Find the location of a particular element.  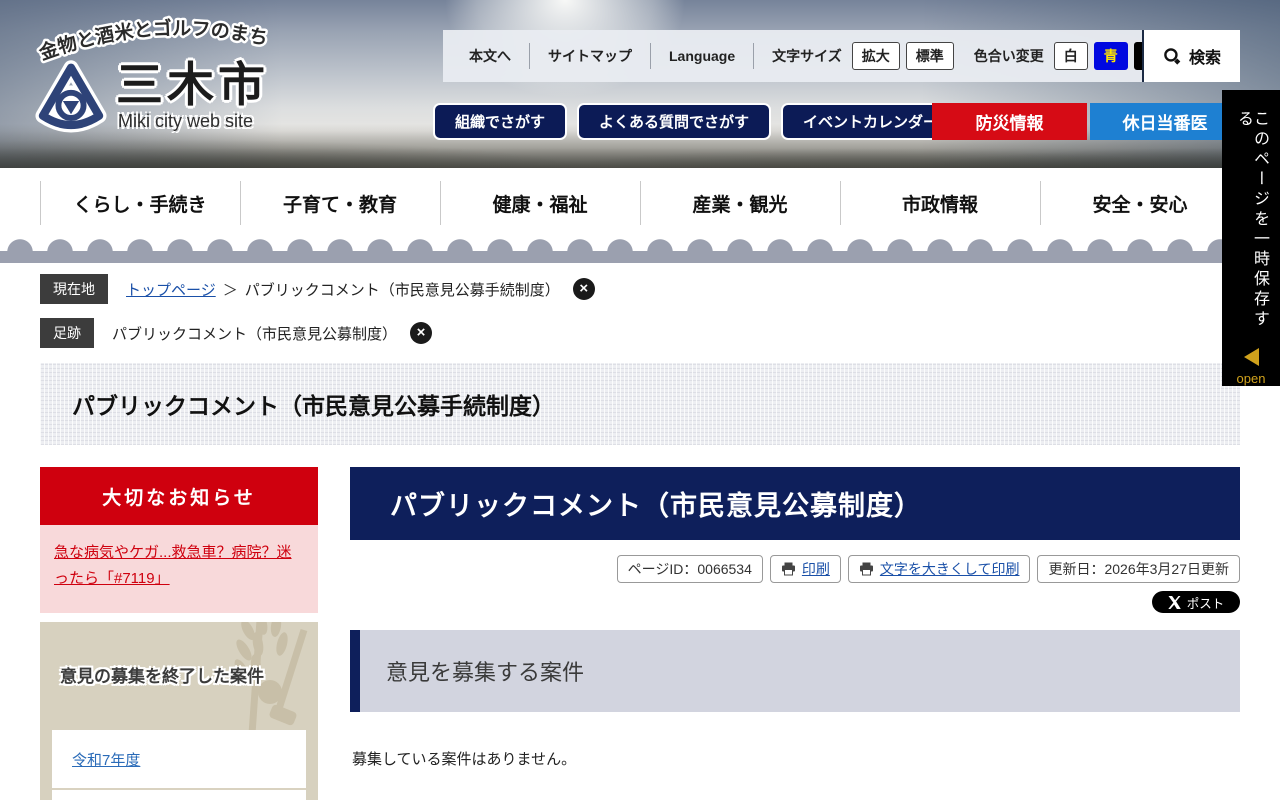

closed-cases-list: 令和7年度 is located at coordinates (179, 765).